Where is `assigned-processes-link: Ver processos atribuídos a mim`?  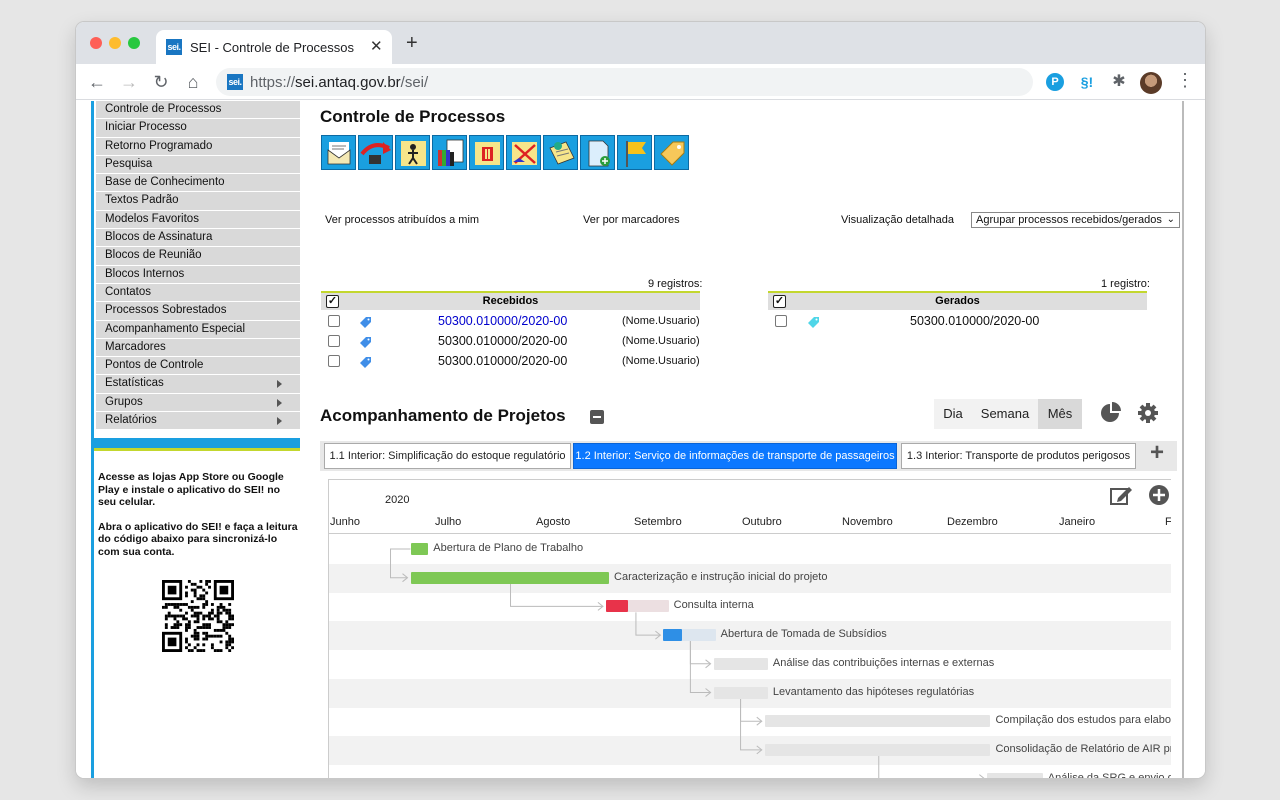
assigned-processes-link: Ver processos atribuídos a mim is located at coordinates (402, 220).